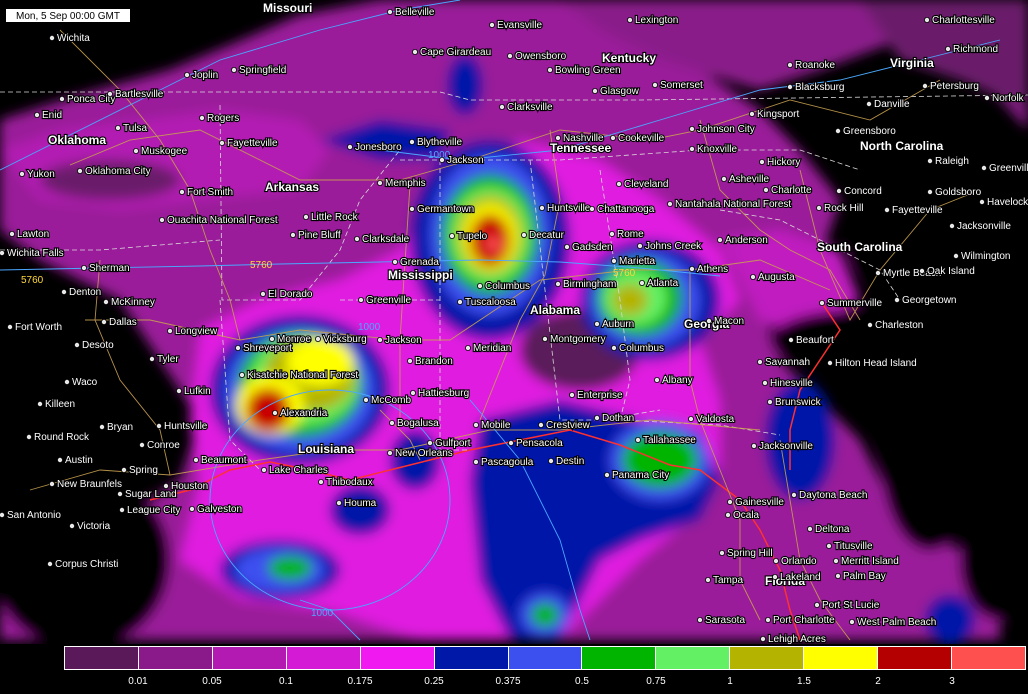 This screenshot has width=1028, height=694. I want to click on city-label: Victoria, so click(94, 526).